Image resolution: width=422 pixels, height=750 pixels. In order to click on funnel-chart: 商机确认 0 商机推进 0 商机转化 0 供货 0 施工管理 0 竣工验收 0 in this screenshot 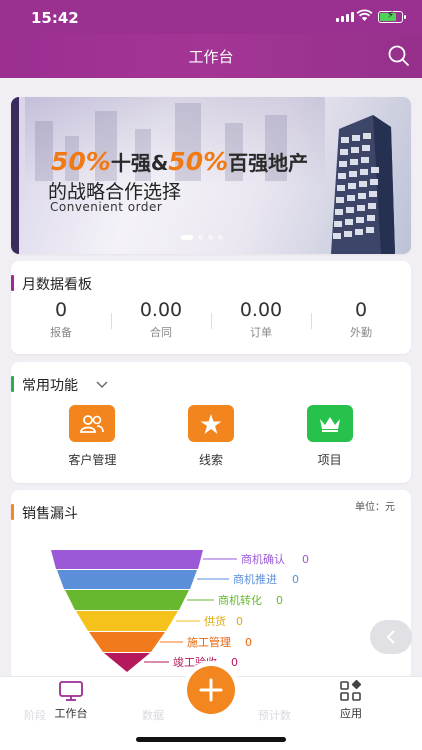, I will do `click(180, 611)`.